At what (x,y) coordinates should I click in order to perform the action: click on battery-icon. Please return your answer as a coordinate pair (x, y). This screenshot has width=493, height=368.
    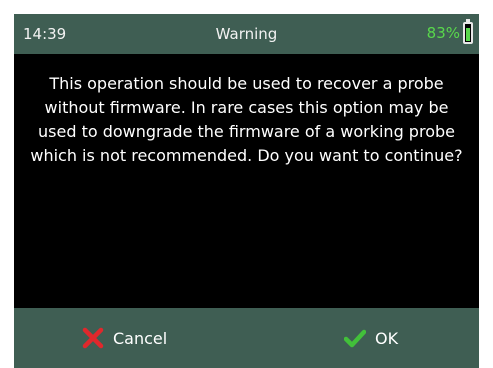
    Looking at the image, I should click on (468, 31).